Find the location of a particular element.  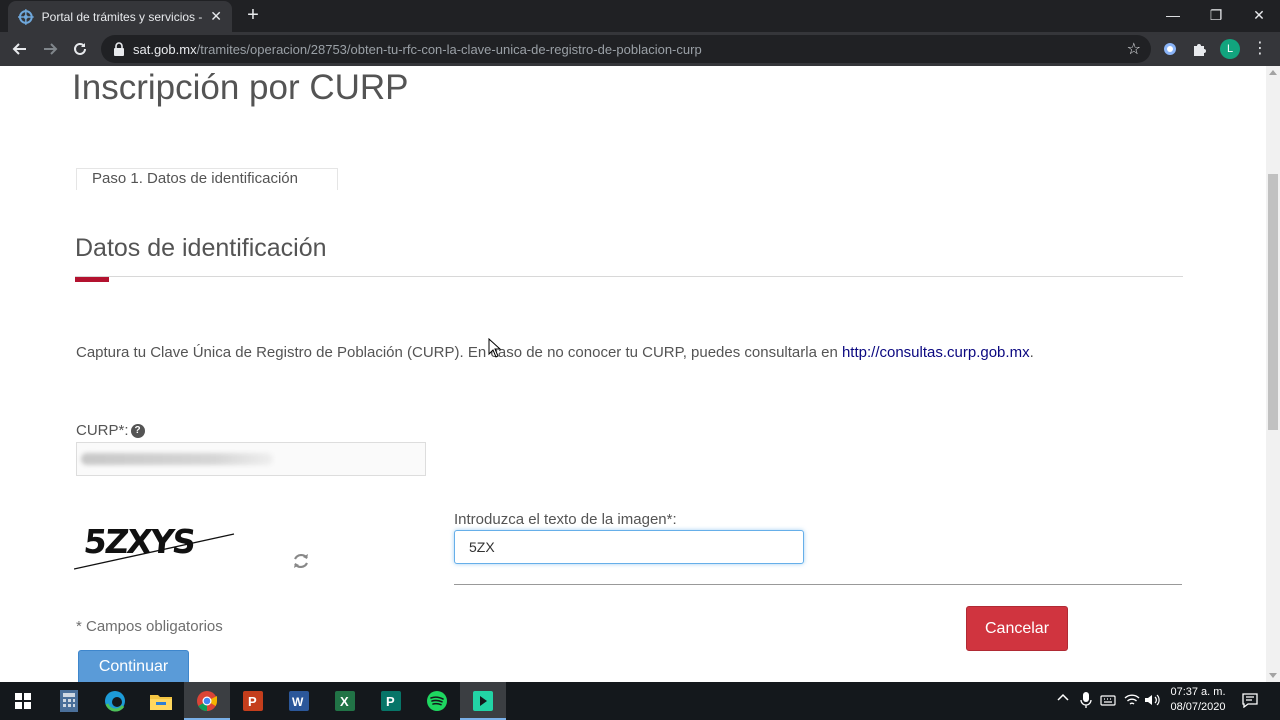

arrow-right-icon is located at coordinates (51, 49).